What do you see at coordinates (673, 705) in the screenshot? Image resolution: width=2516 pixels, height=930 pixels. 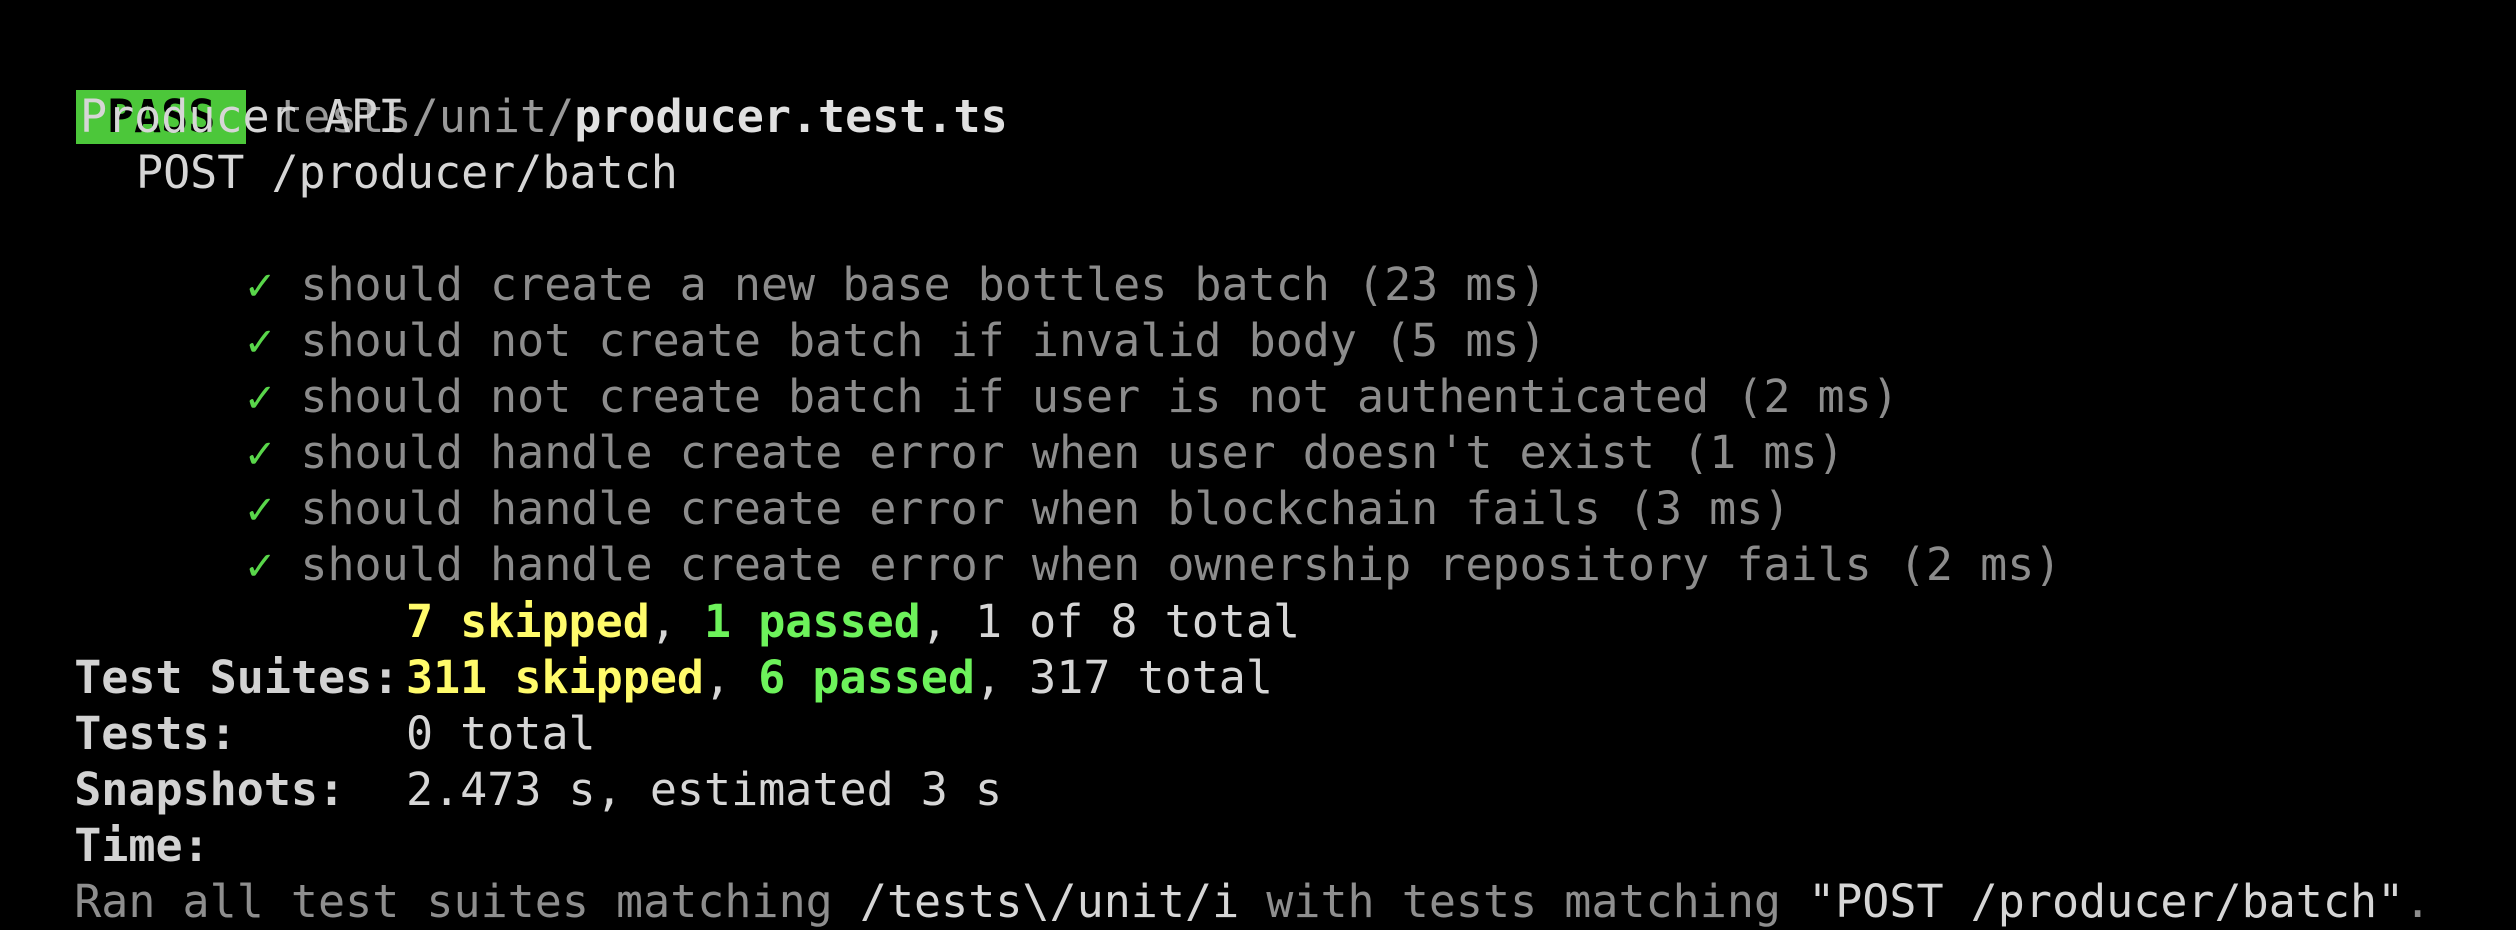 I see `summary-tests: Tests: 311 skipped, 6 passed, 317 total` at bounding box center [673, 705].